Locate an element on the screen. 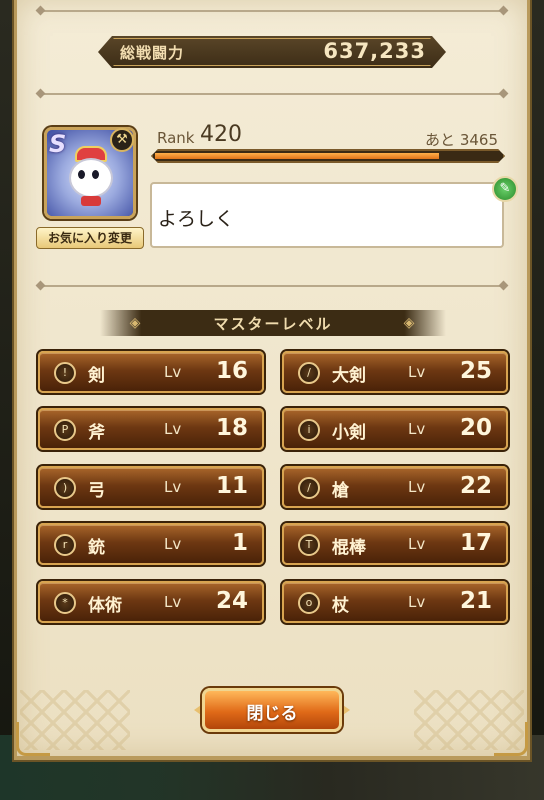  weapon-axe-button: P 斧 Lv 18 is located at coordinates (151, 429).